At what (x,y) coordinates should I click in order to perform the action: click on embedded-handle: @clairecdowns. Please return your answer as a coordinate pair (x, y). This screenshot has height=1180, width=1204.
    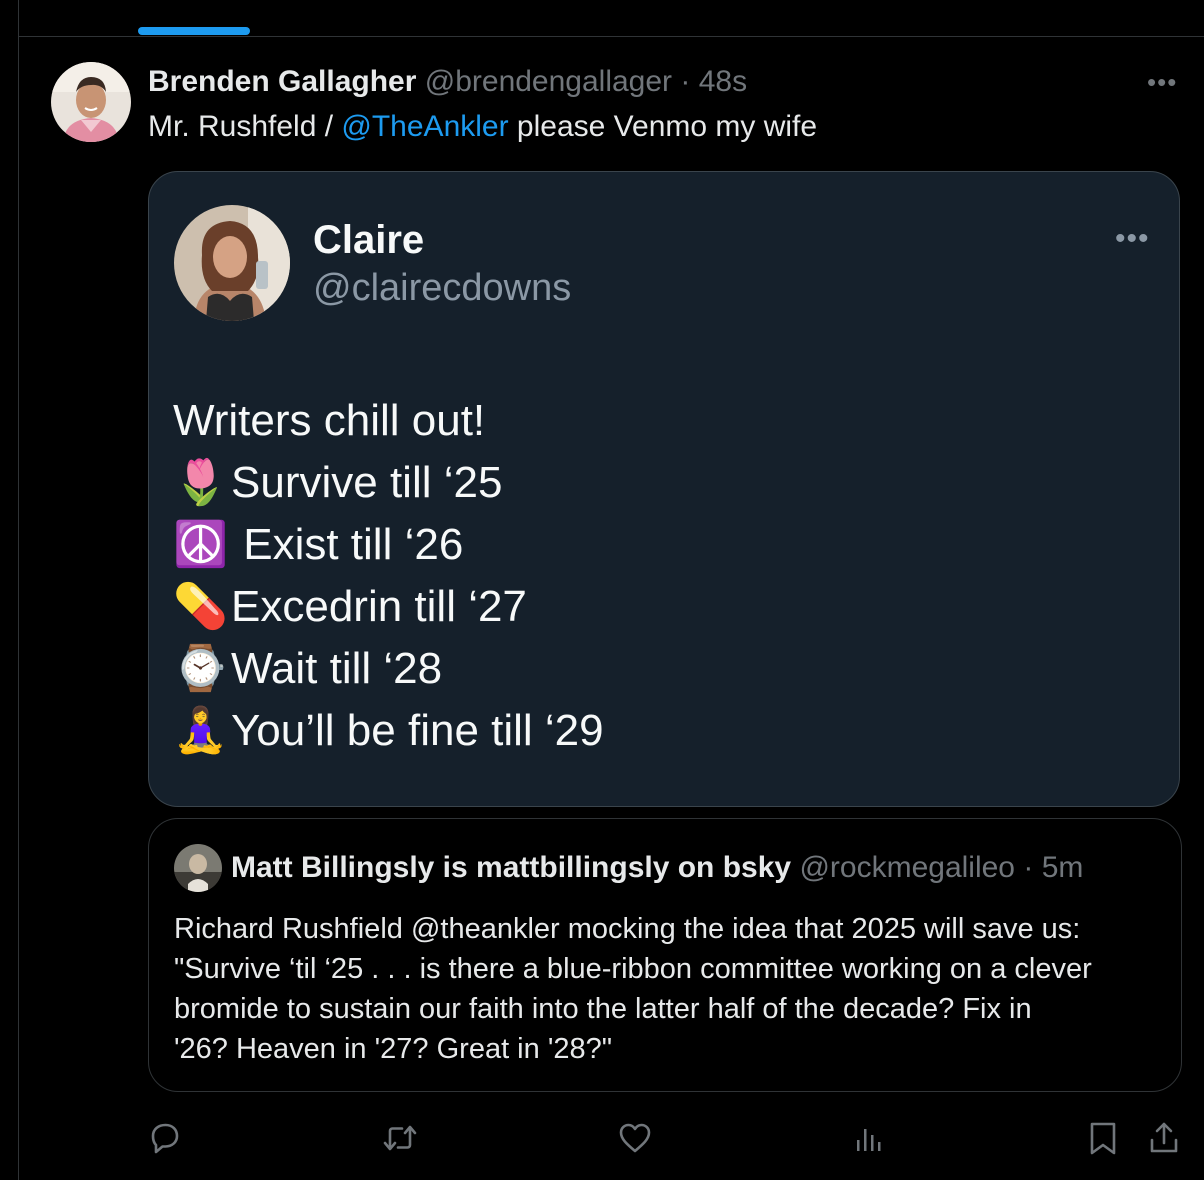
    Looking at the image, I should click on (442, 288).